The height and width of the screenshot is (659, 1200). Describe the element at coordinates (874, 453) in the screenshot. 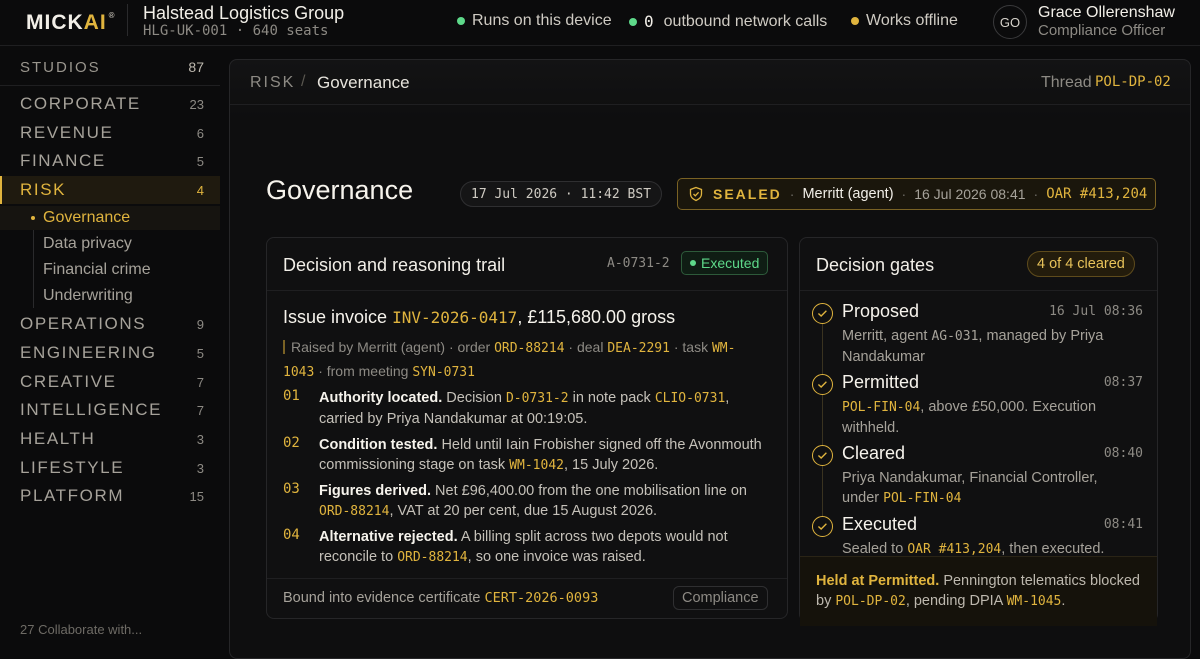

I see `gate-name: Cleared` at that location.